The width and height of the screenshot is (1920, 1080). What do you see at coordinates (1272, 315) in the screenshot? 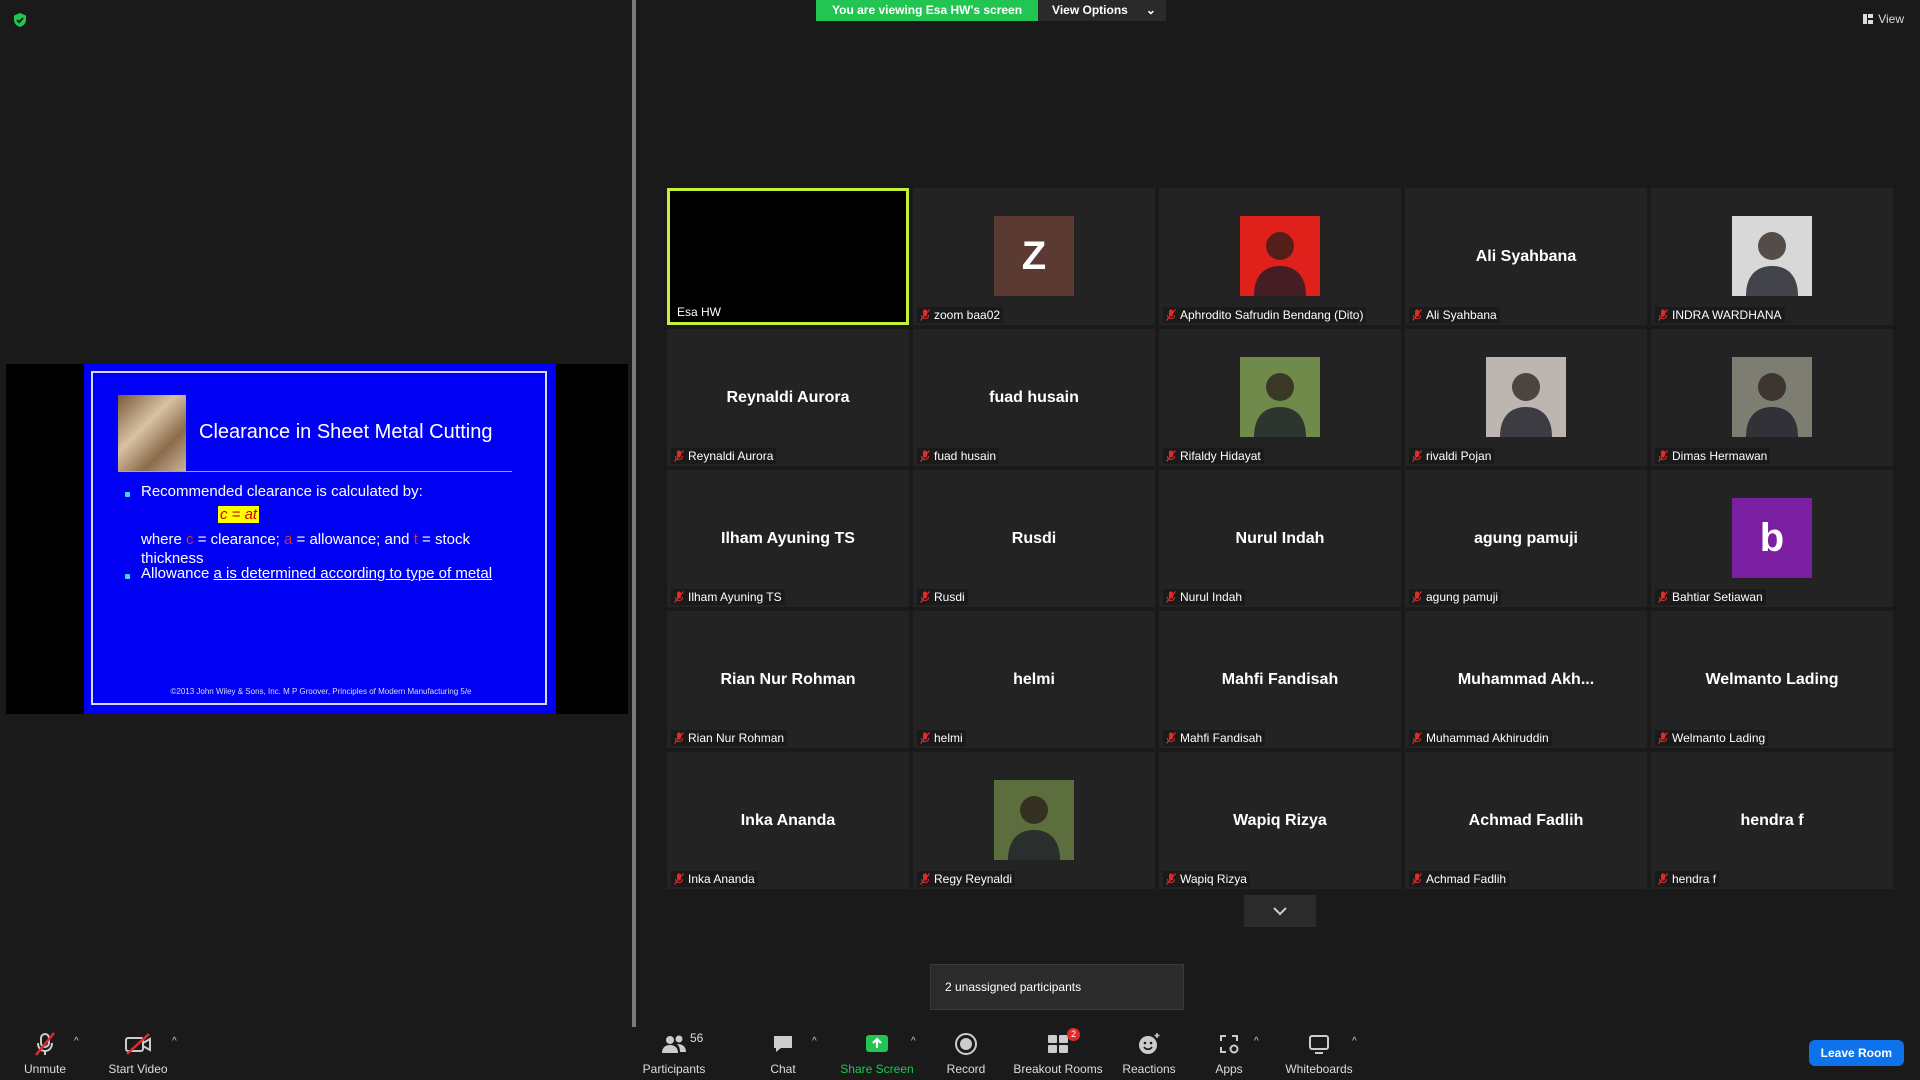
I see `participant-name: Aphrodito Safrudin Bendang (Dito)` at bounding box center [1272, 315].